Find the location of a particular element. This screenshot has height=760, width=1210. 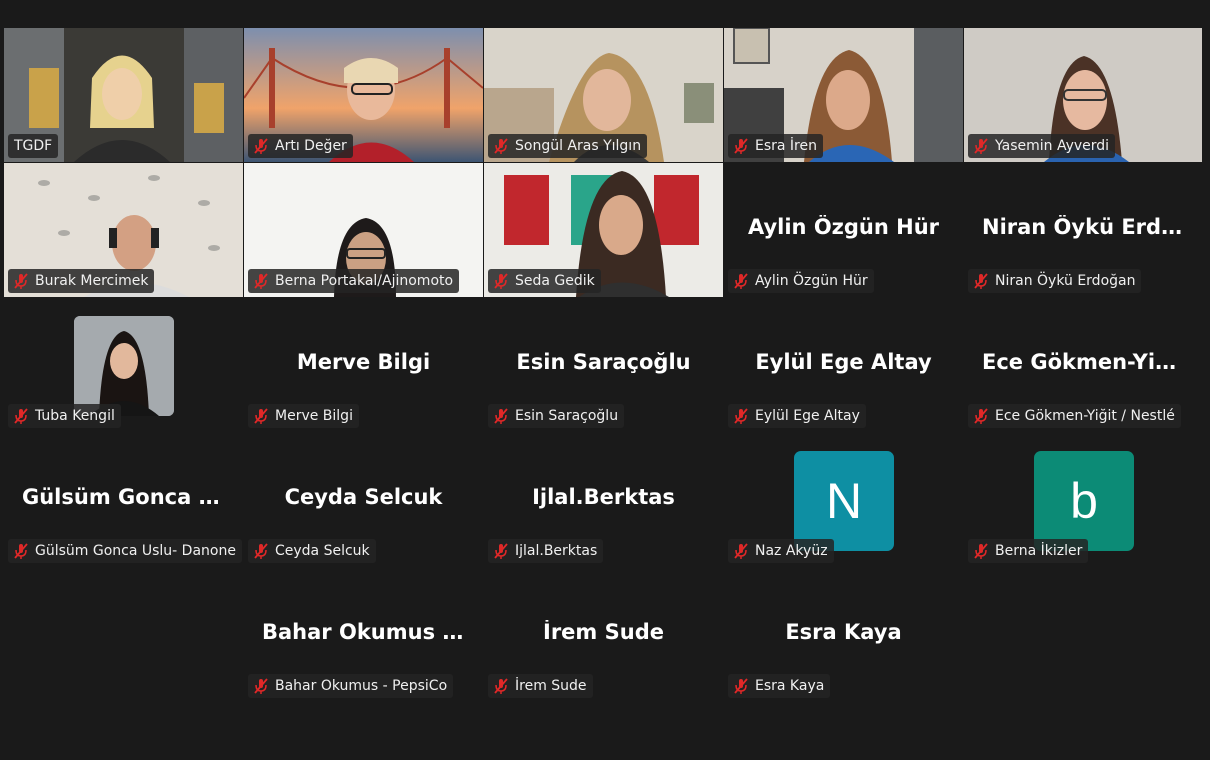

participant-tile: Seda Gedik is located at coordinates (603, 230).